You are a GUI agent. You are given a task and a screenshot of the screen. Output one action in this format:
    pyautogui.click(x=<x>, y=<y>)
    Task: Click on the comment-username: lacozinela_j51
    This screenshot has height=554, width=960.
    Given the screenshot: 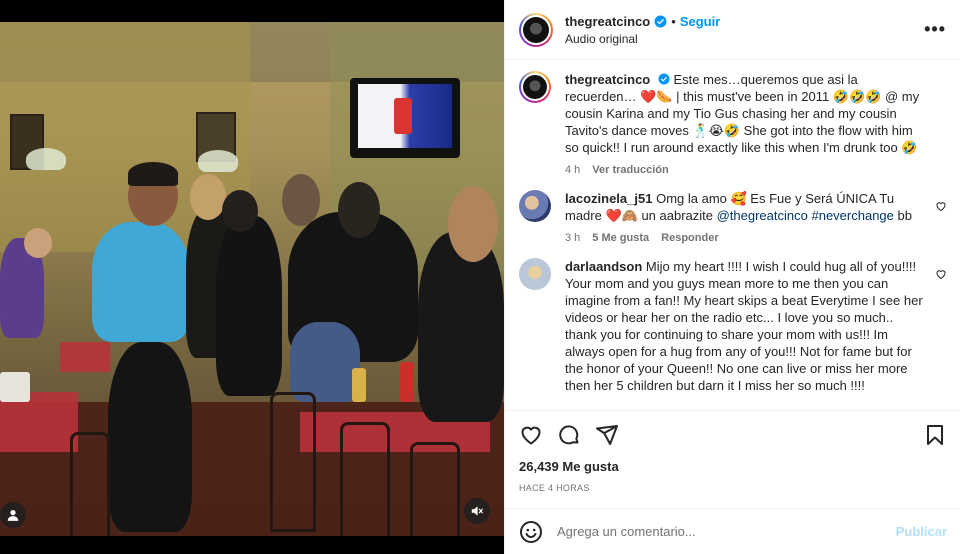 What is the action you would take?
    pyautogui.click(x=608, y=198)
    